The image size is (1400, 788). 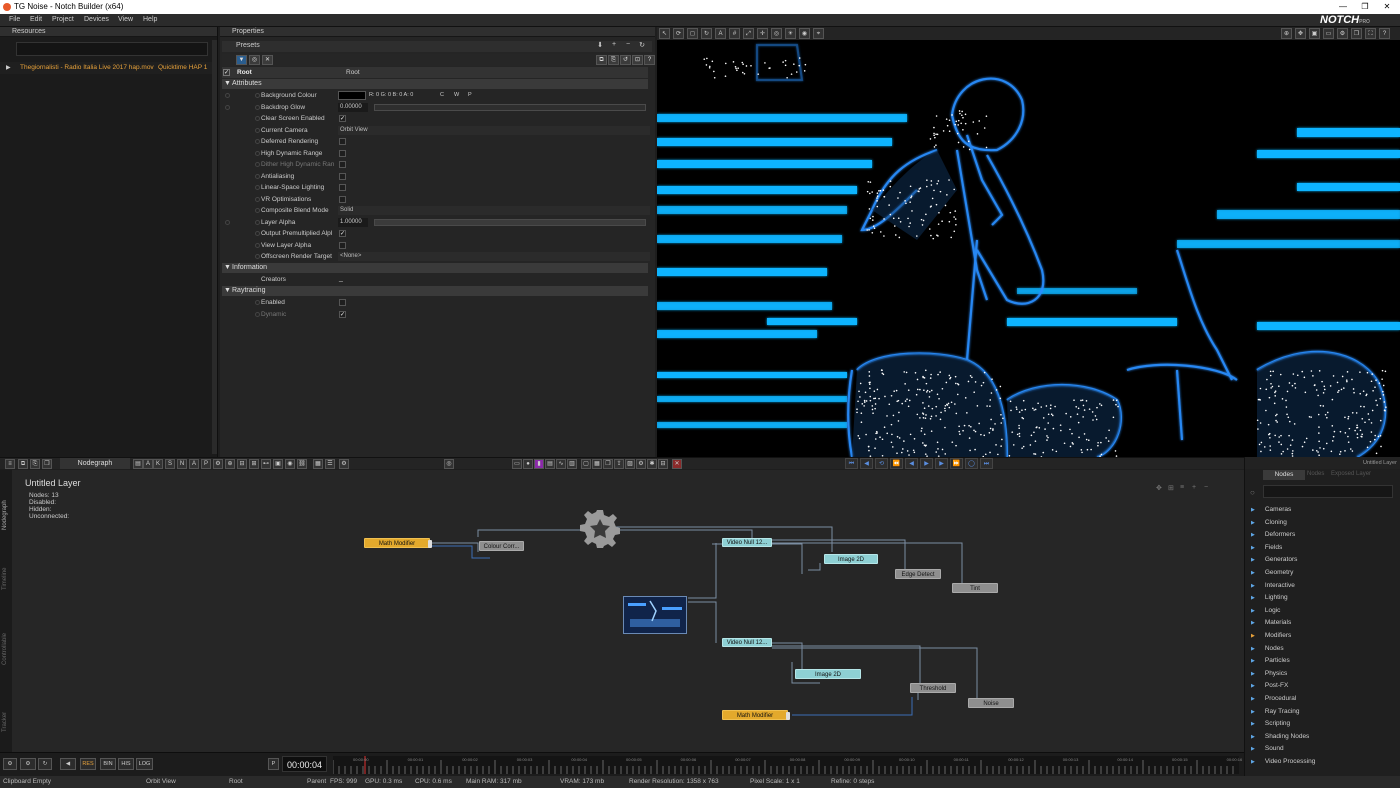 I want to click on settings-icon: ⚙, so click(x=28, y=764).